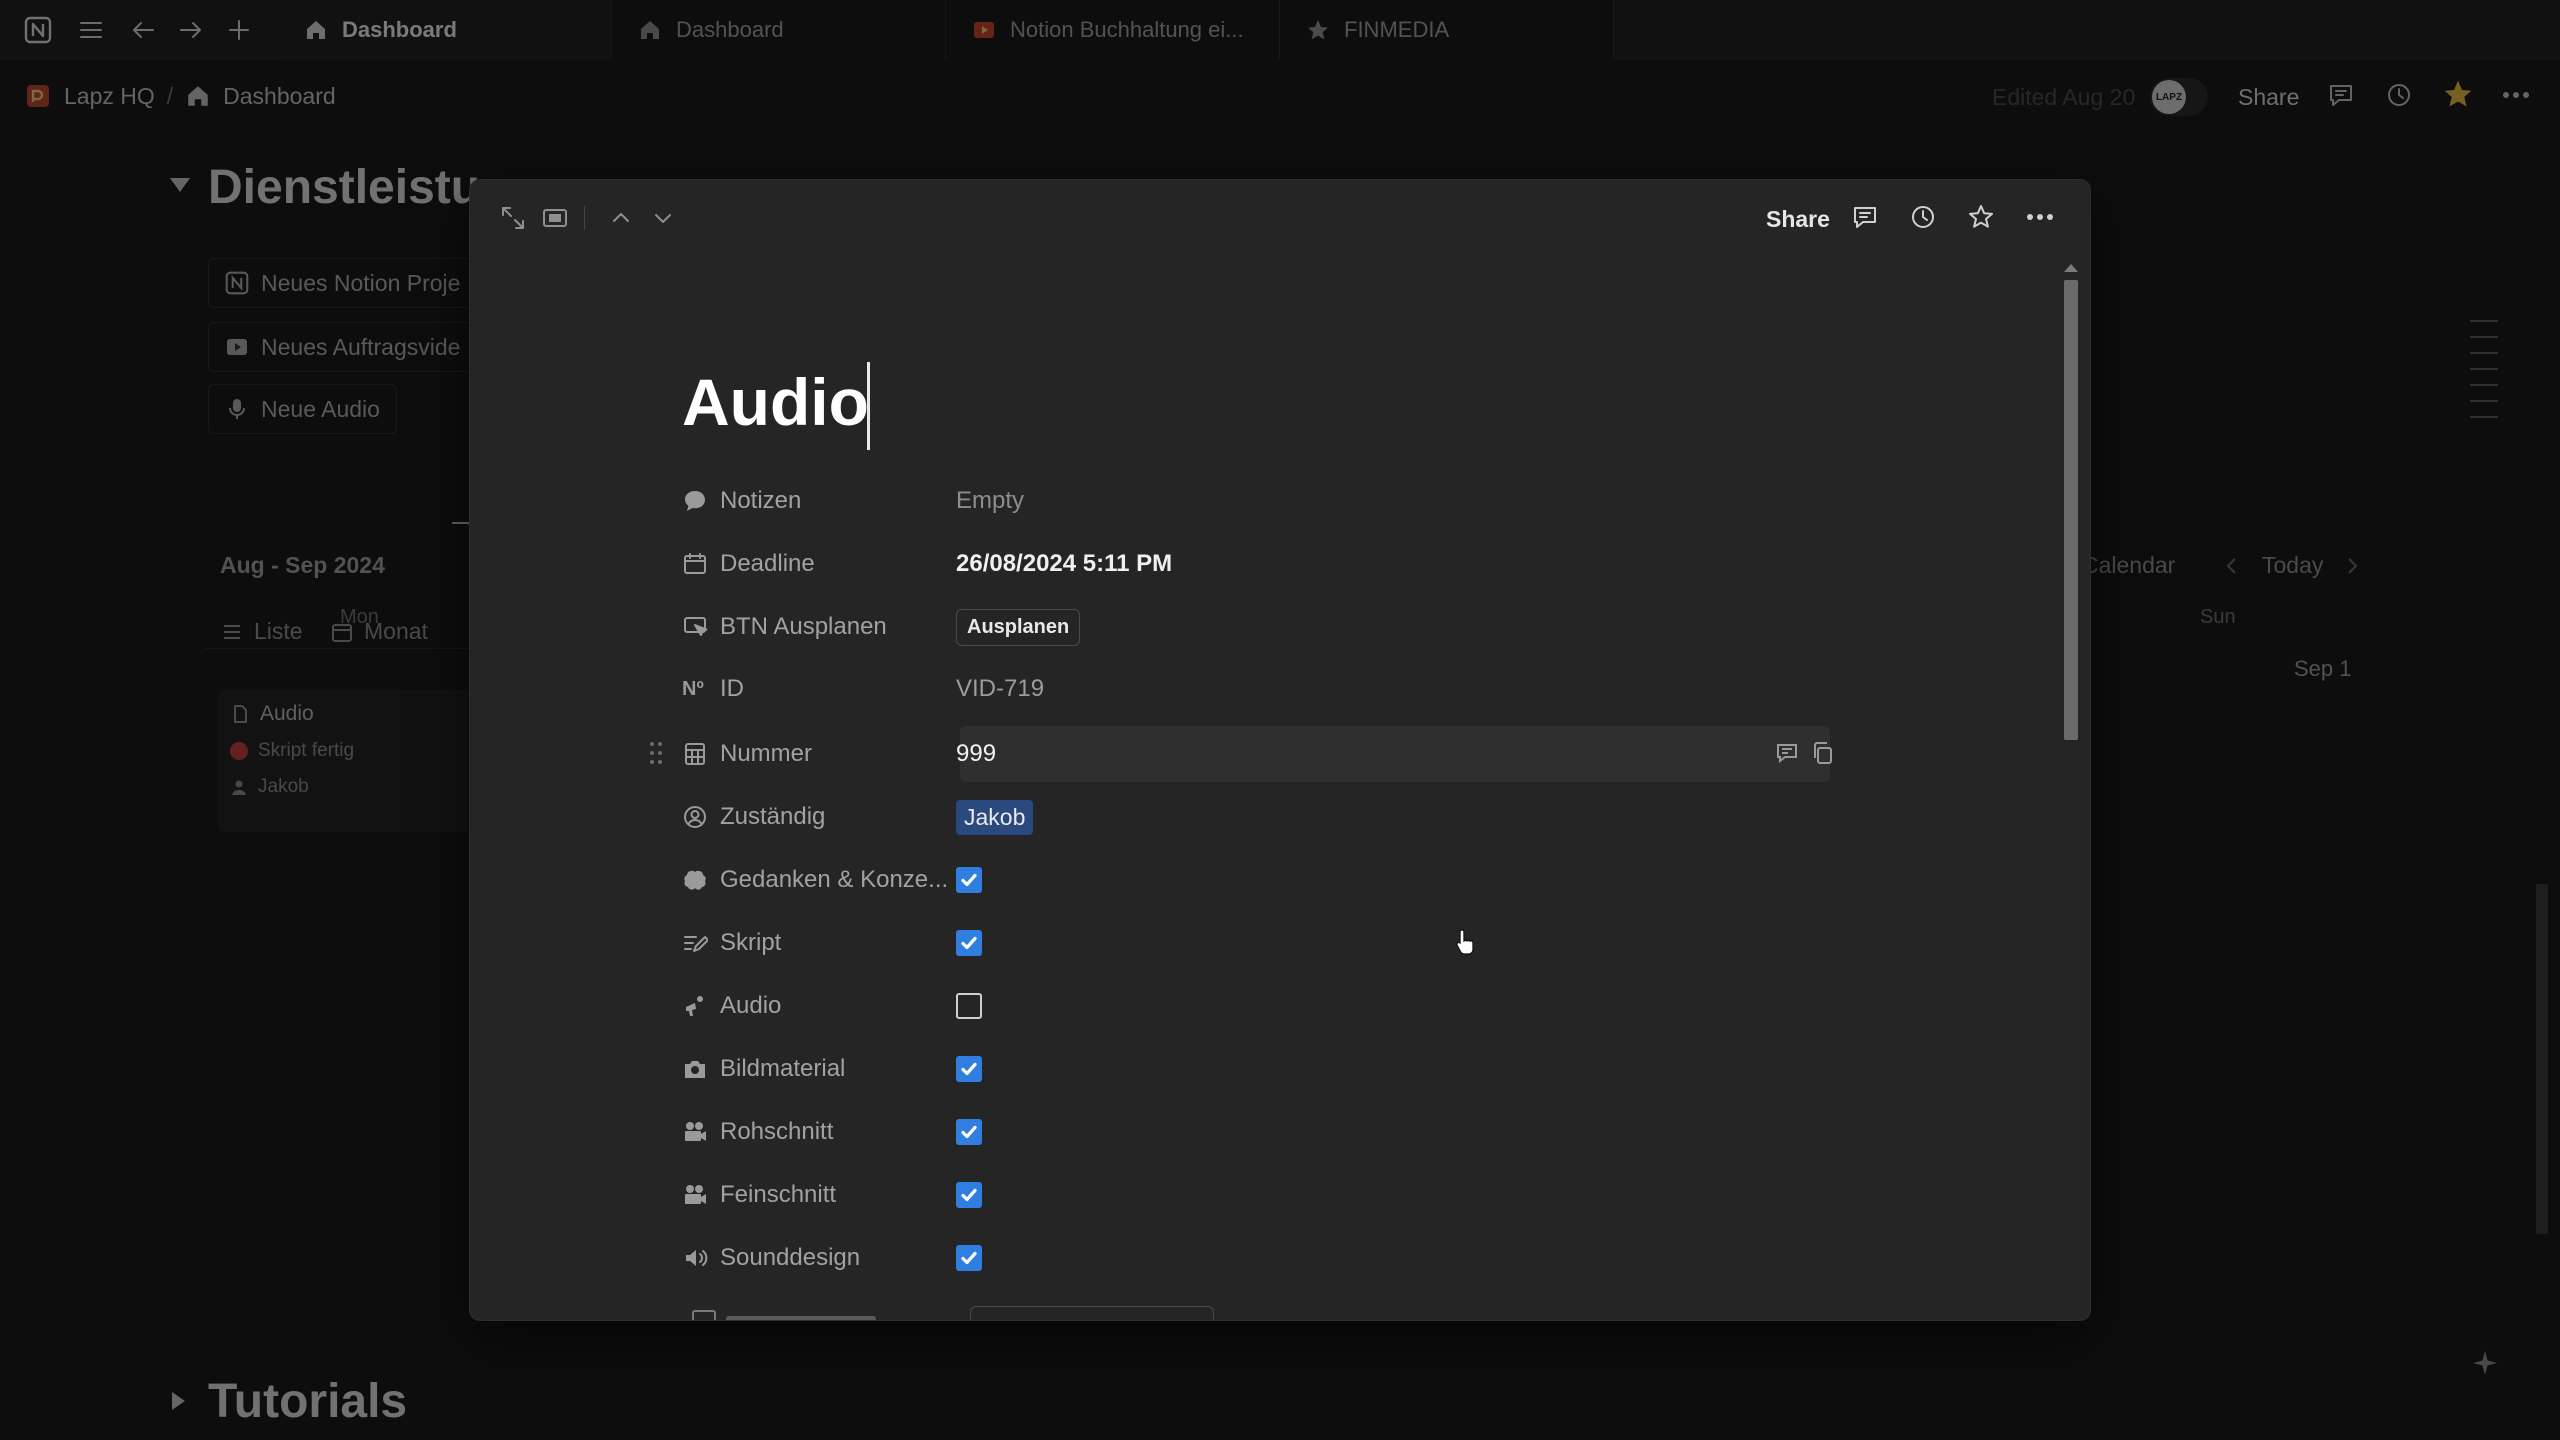 Image resolution: width=2560 pixels, height=1440 pixels. Describe the element at coordinates (969, 1069) in the screenshot. I see `bildmaterial-checkbox` at that location.